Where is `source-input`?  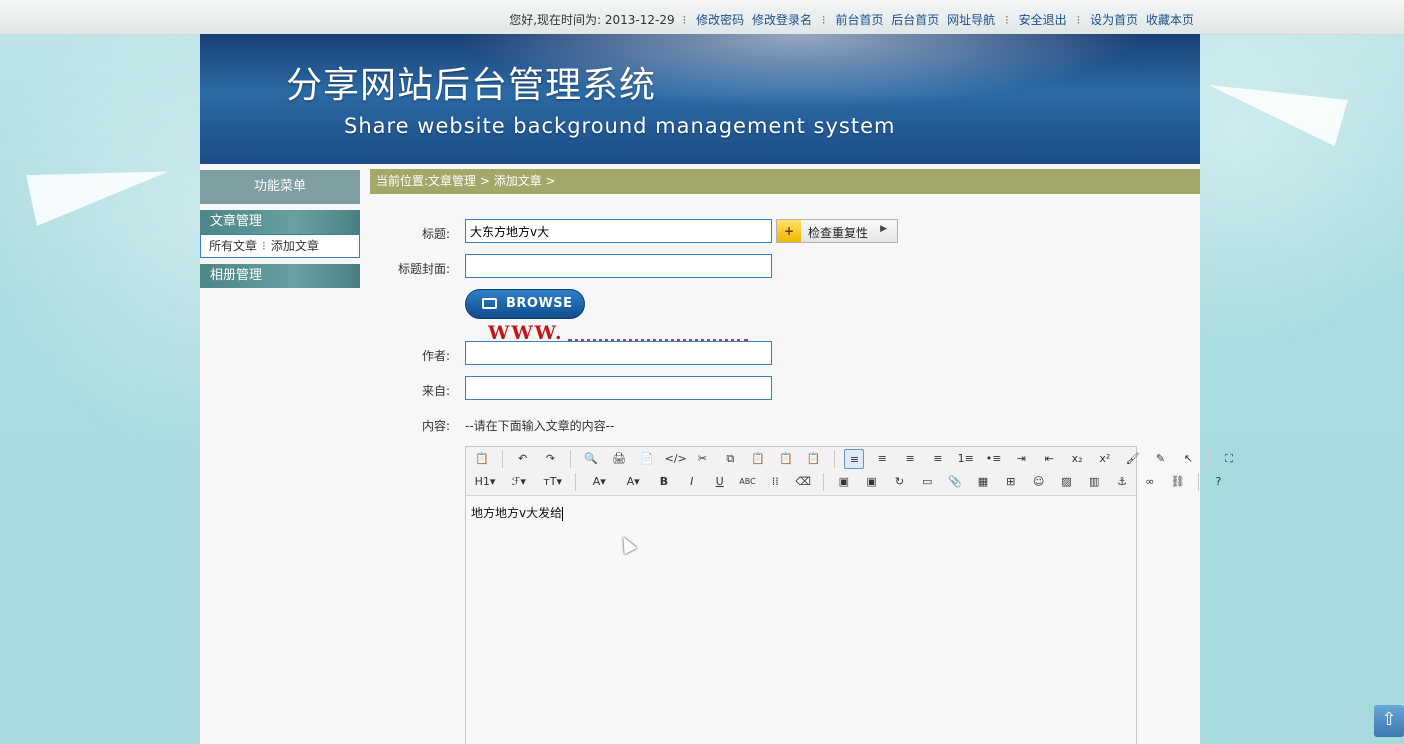 source-input is located at coordinates (618, 388).